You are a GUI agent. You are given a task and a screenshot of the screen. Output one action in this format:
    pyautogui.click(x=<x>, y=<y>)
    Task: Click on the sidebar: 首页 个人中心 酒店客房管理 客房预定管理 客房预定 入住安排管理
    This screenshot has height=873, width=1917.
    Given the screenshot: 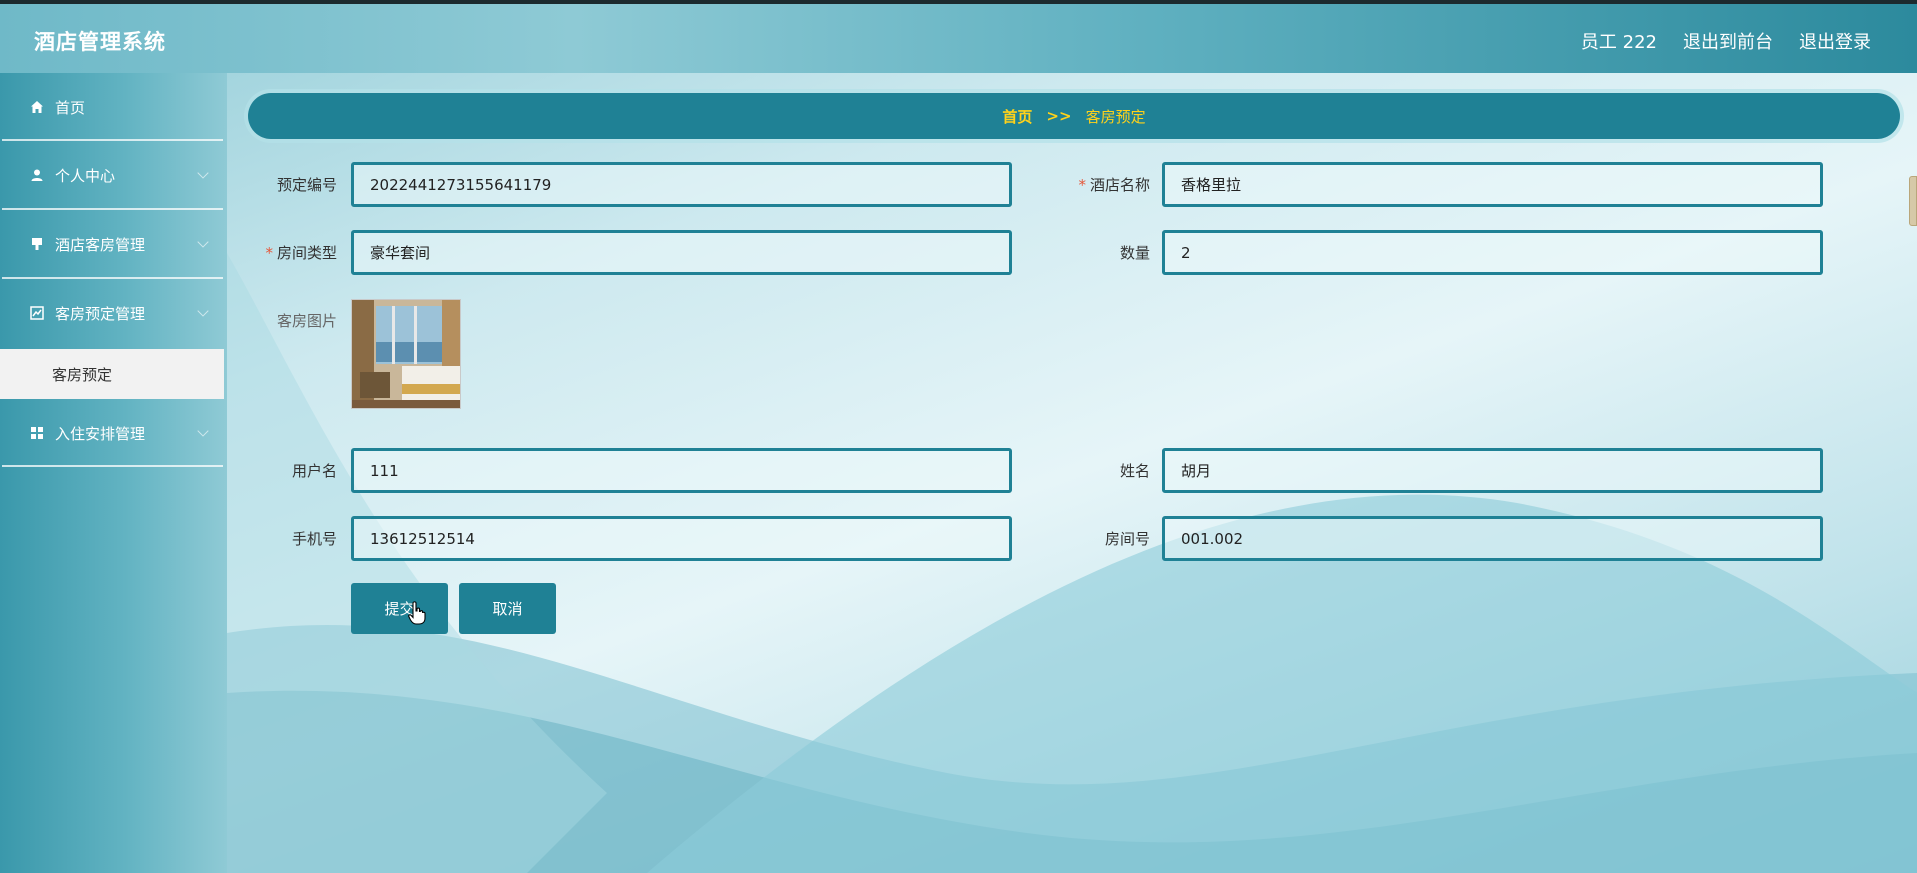 What is the action you would take?
    pyautogui.click(x=113, y=473)
    